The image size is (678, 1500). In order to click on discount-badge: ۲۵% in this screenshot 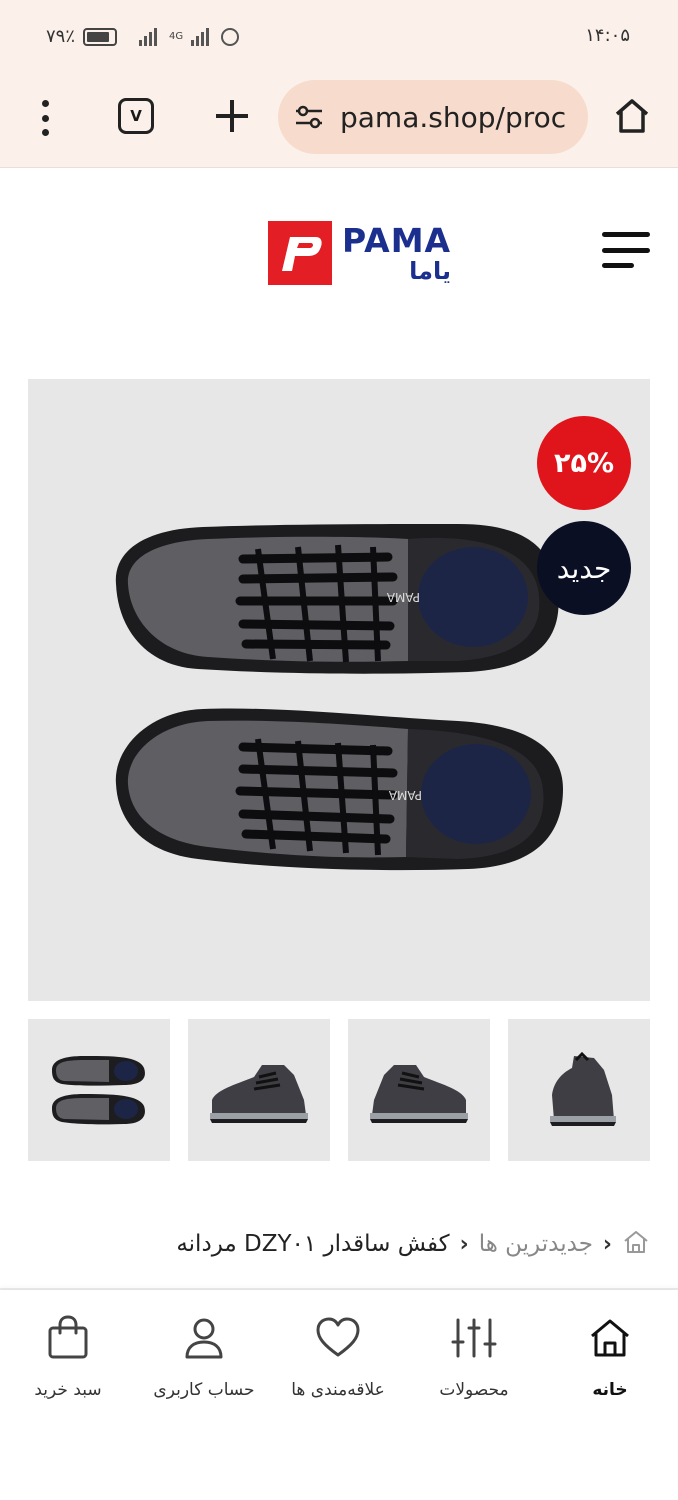, I will do `click(584, 463)`.